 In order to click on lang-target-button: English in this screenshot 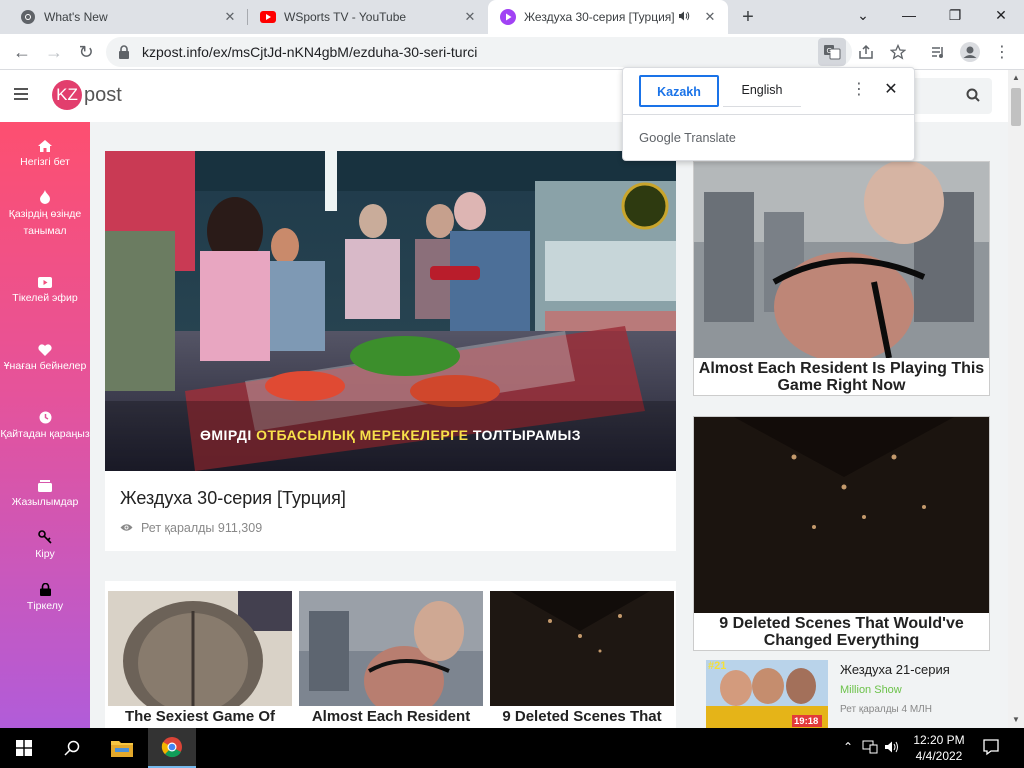, I will do `click(762, 91)`.